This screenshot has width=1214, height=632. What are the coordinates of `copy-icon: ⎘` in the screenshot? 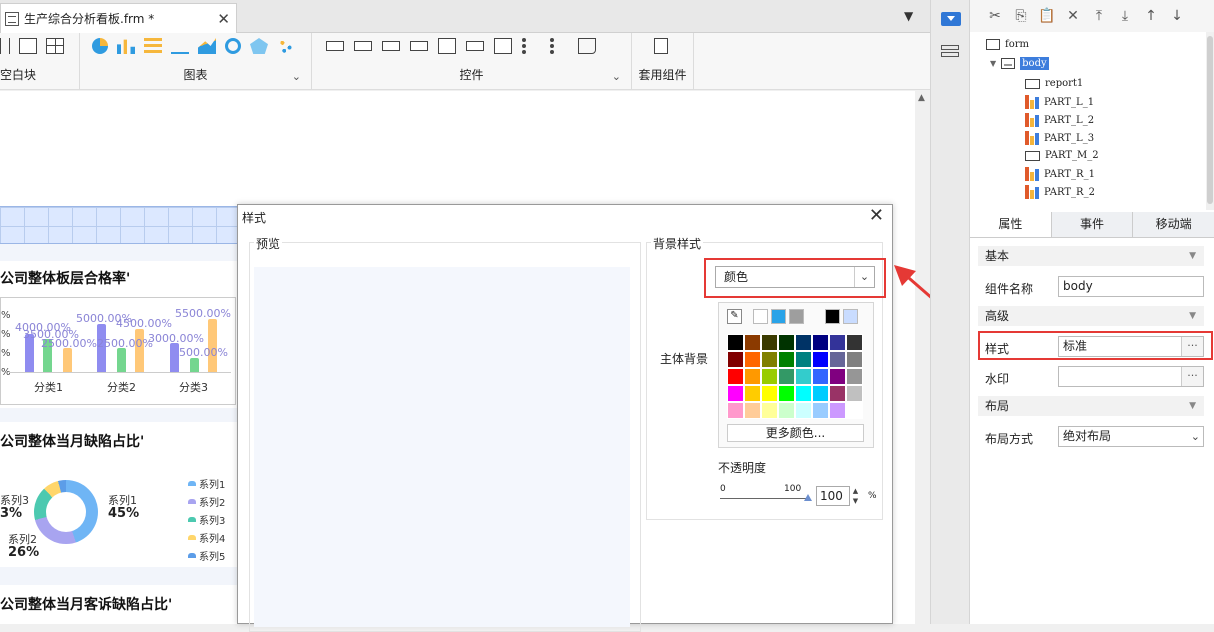 It's located at (1021, 16).